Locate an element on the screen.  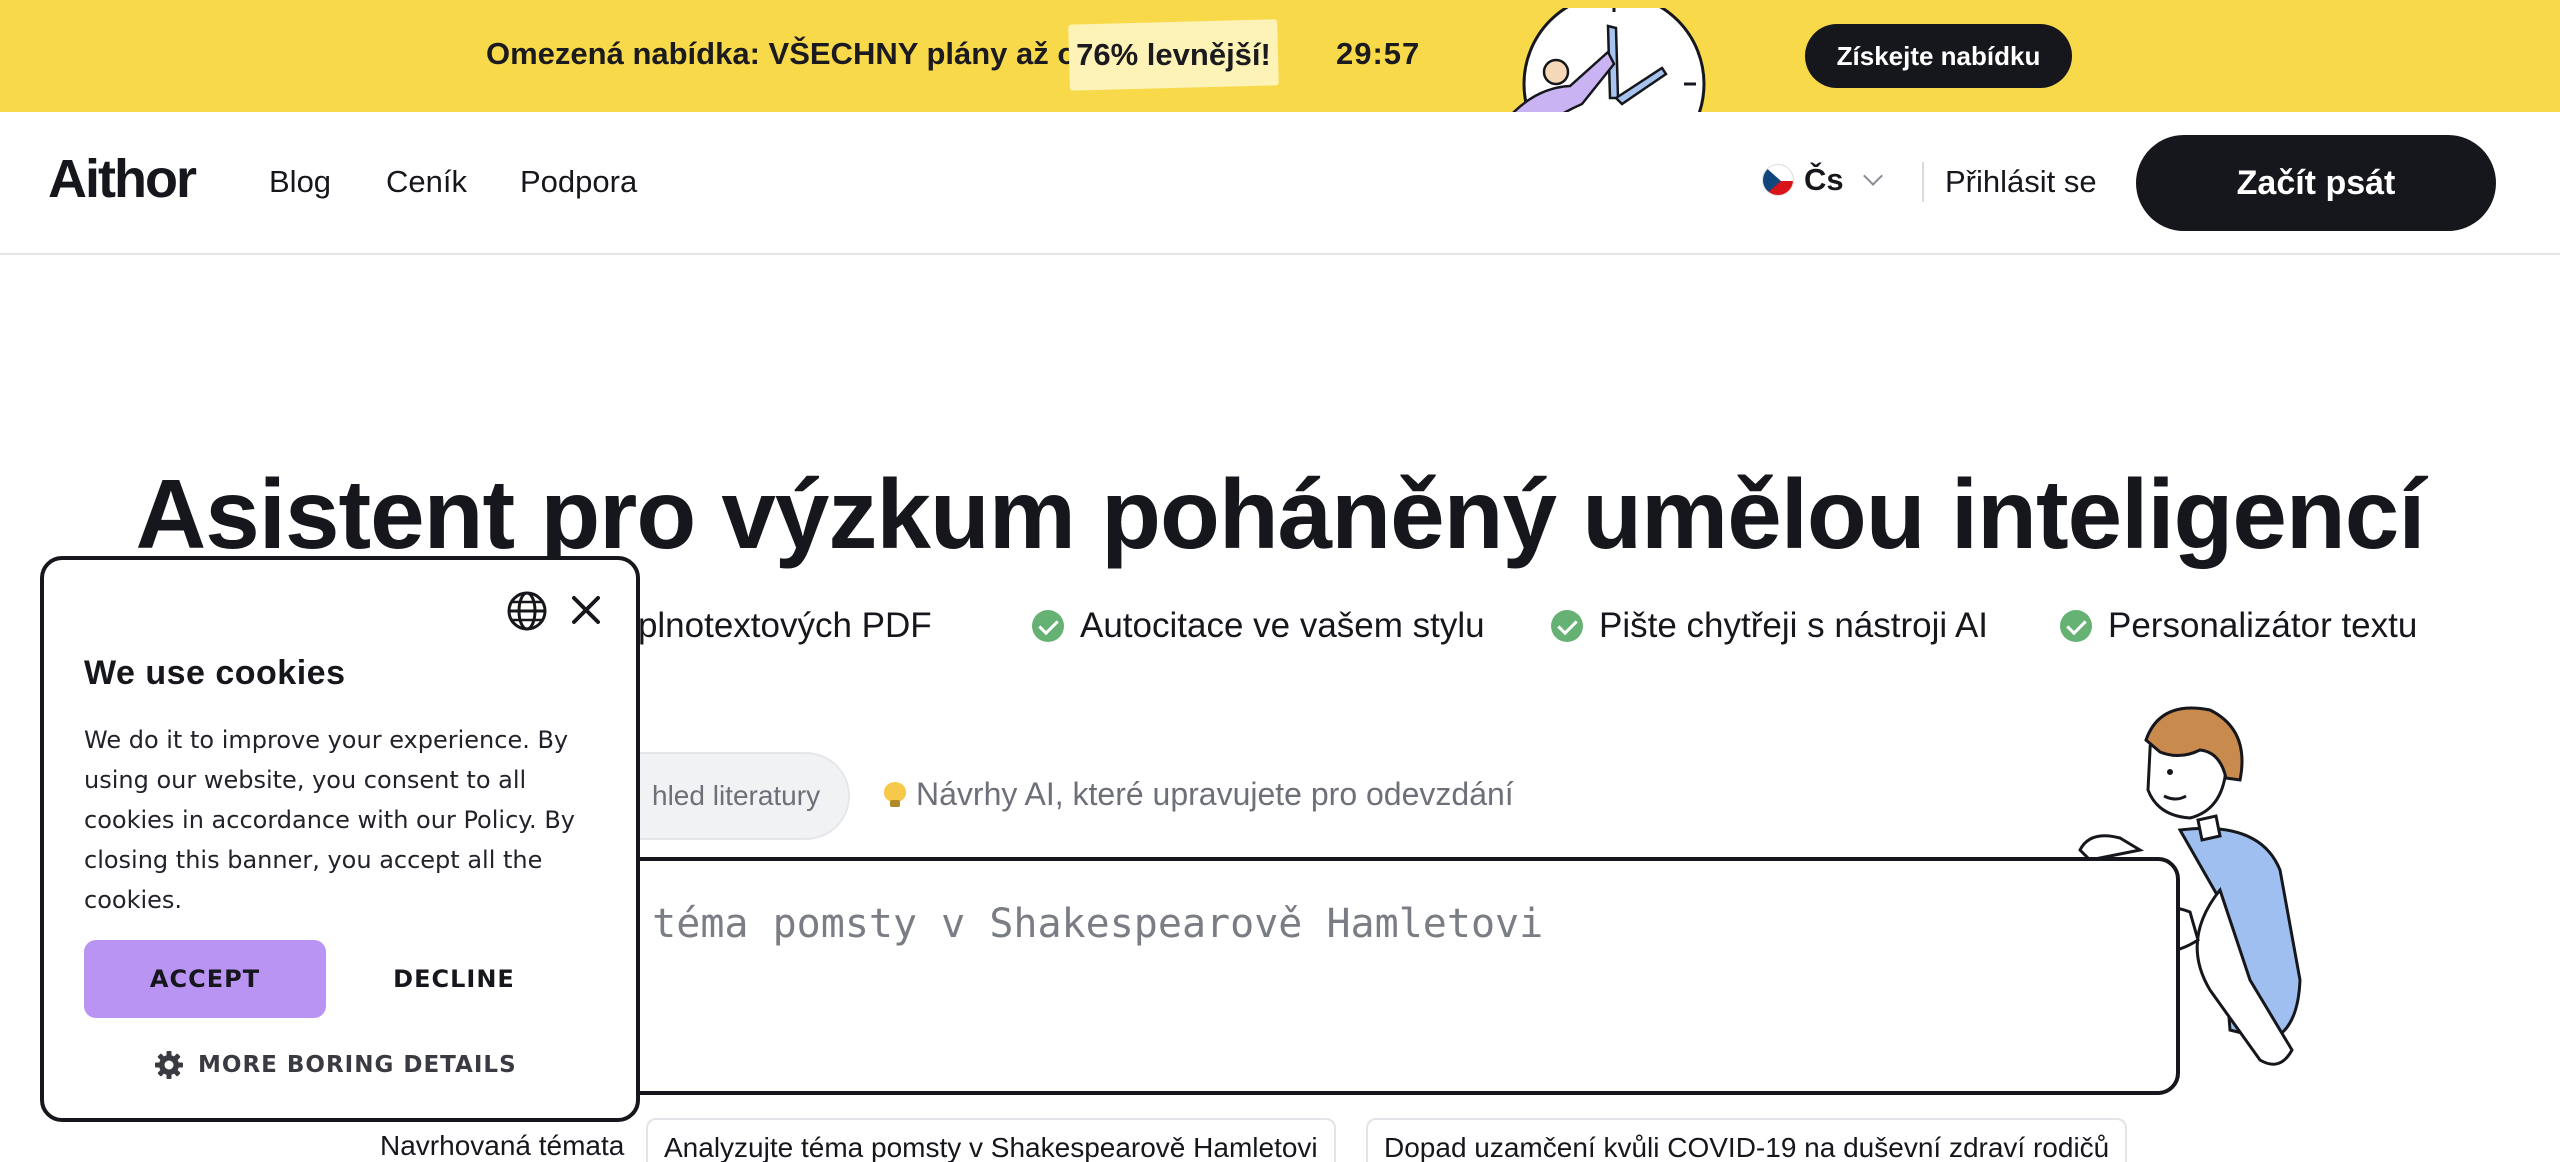
topic-input-placeholder: e téma pomsty v Shakespearově Hamletovi is located at coordinates (1074, 924).